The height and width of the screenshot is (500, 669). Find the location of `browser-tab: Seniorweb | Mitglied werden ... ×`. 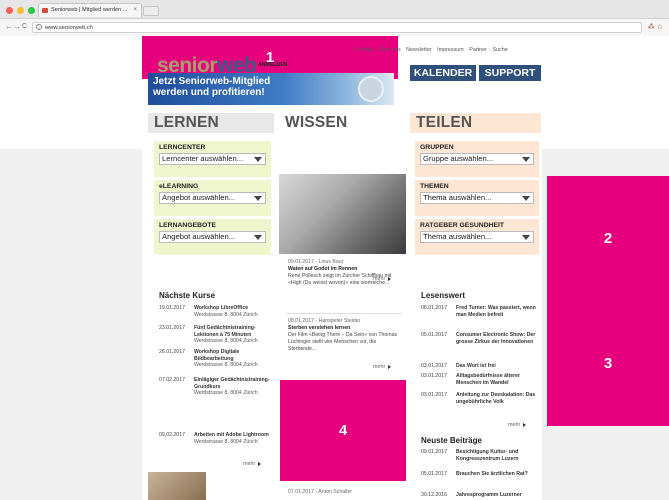

browser-tab: Seniorweb | Mitglied werden ... × is located at coordinates (90, 10).